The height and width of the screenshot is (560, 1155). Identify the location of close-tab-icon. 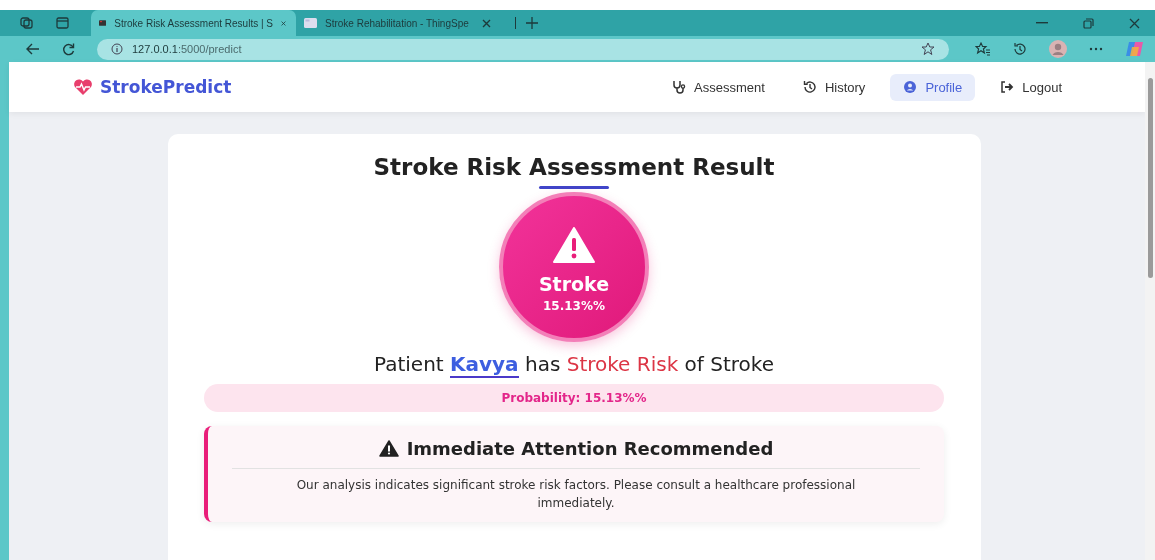
(486, 23).